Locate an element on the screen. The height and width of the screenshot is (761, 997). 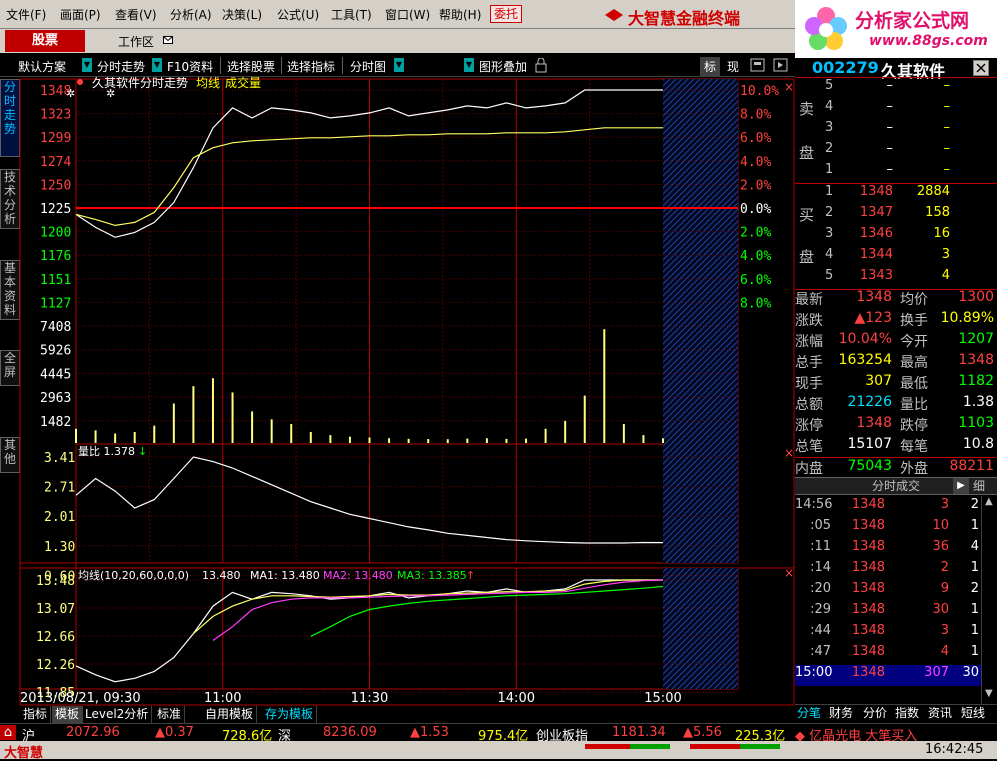
lock-icon is located at coordinates (541, 65).